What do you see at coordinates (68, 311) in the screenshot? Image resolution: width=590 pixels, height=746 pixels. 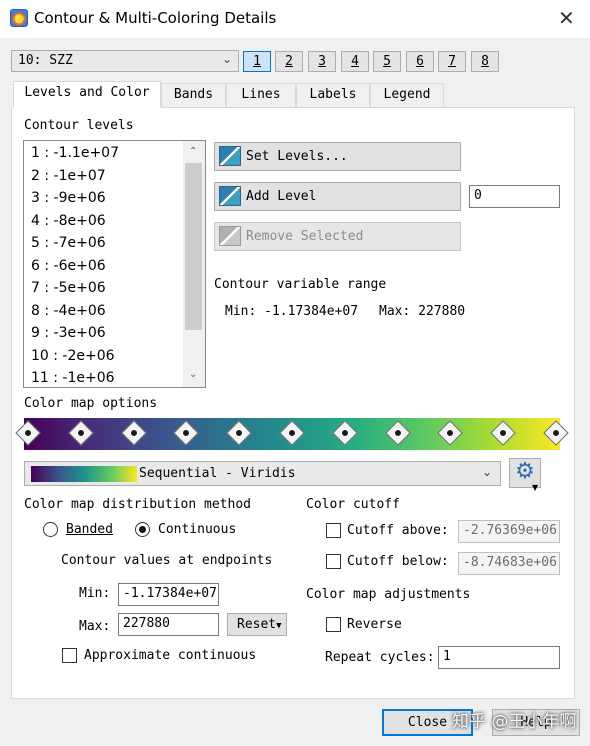 I see `list-item: 8 : -4e+06` at bounding box center [68, 311].